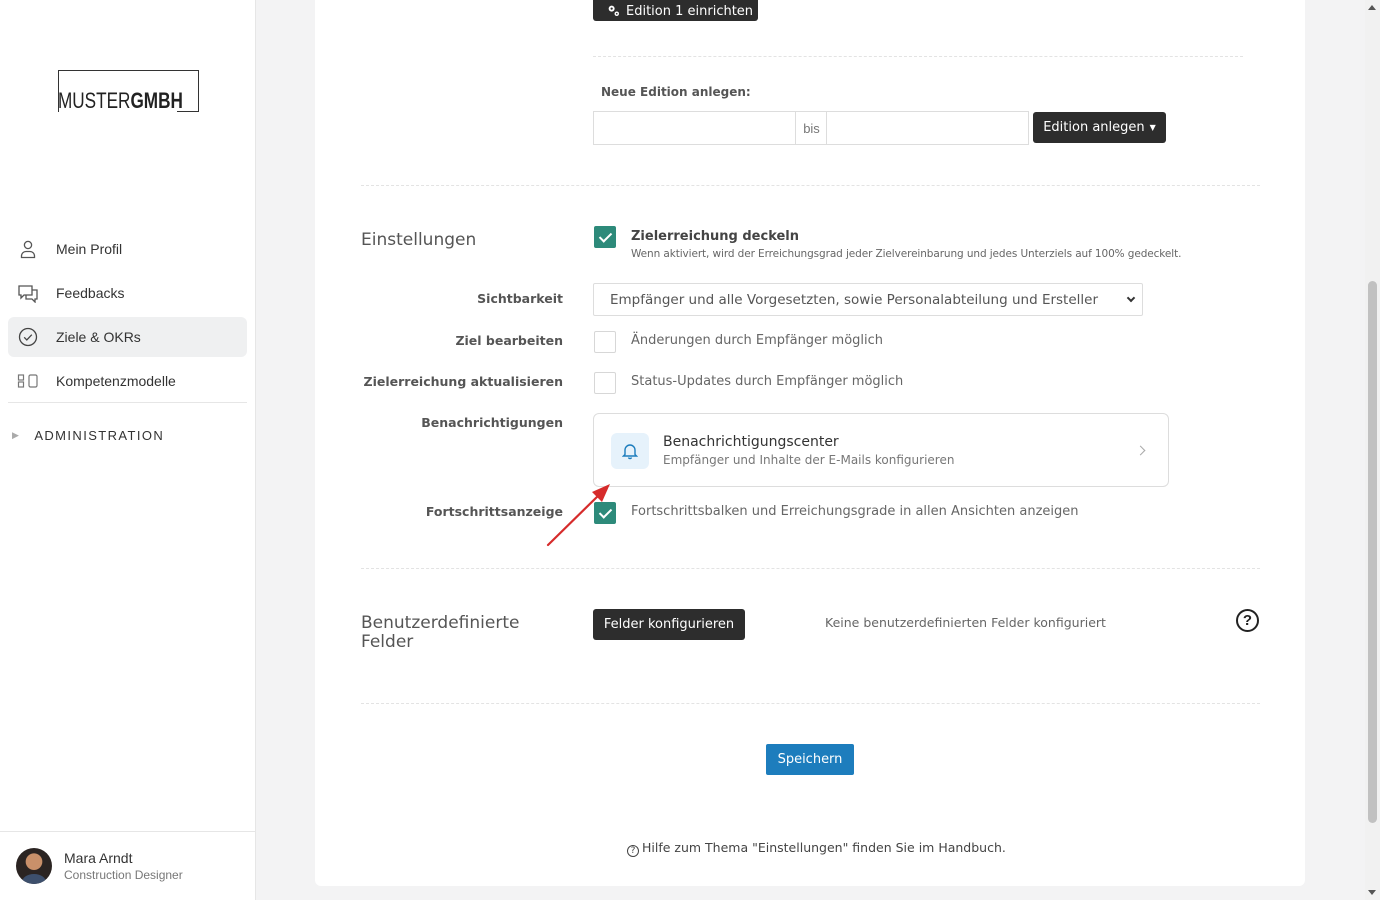 The height and width of the screenshot is (900, 1380). I want to click on configure-fields-button: Felder konfigurieren, so click(669, 624).